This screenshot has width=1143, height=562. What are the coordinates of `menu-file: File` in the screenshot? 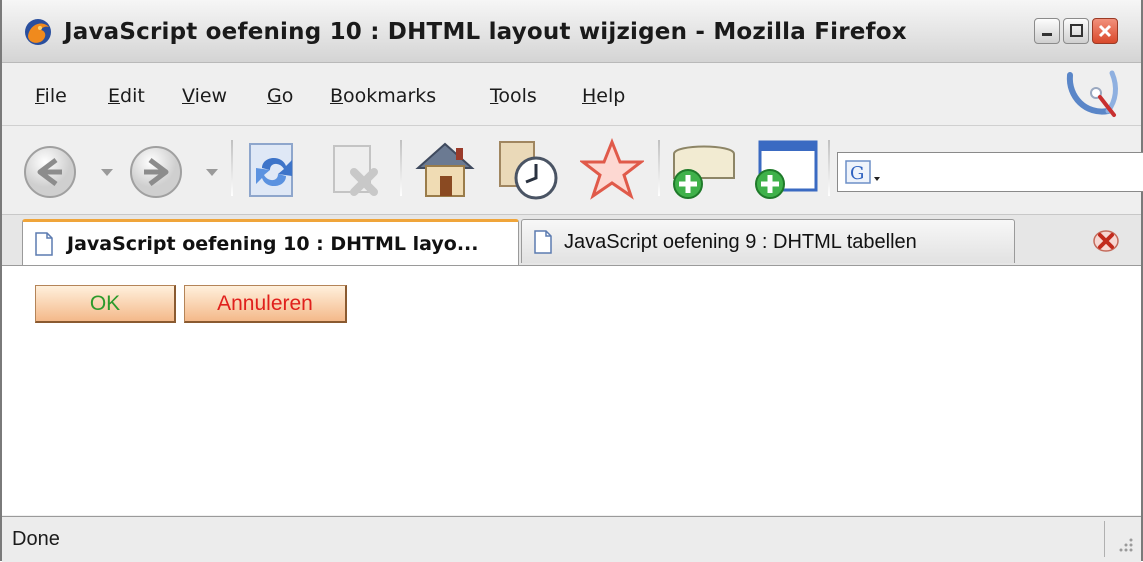 It's located at (51, 96).